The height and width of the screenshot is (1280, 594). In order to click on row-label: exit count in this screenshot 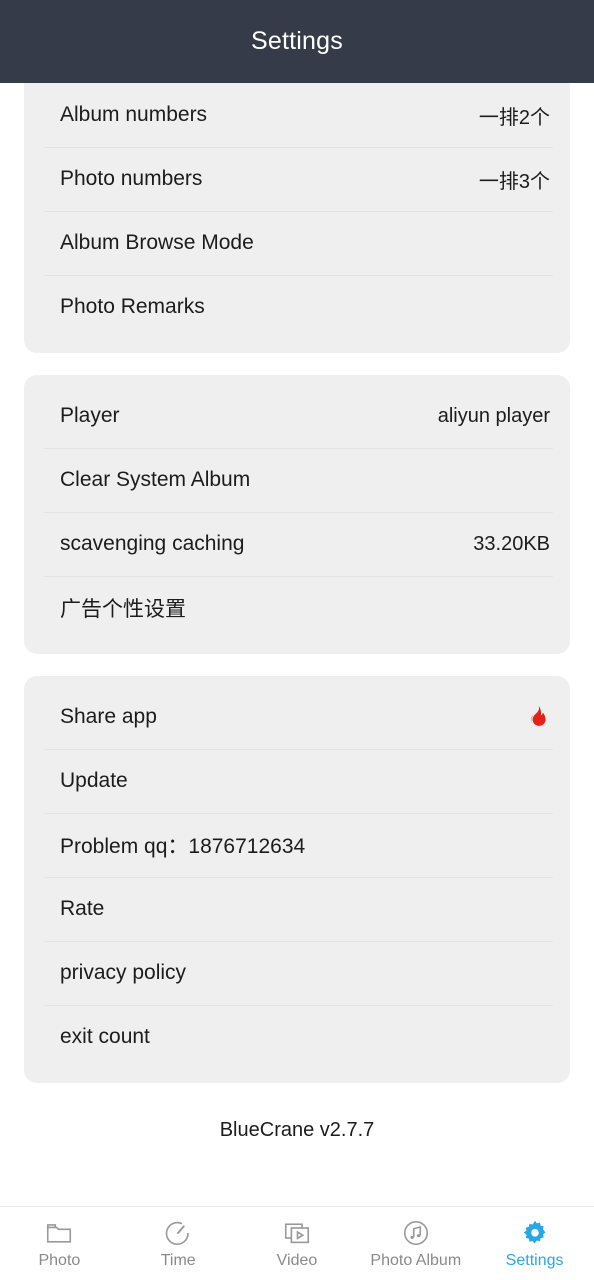, I will do `click(105, 1036)`.